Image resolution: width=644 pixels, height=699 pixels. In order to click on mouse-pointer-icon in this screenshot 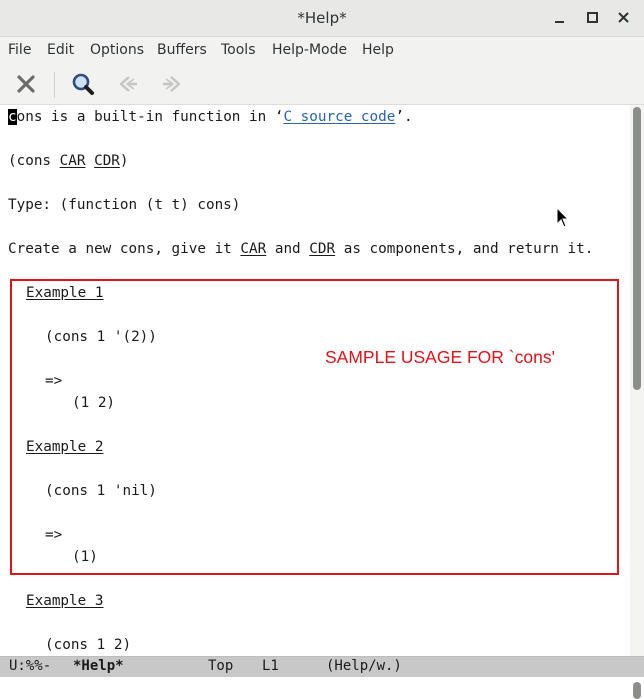, I will do `click(563, 217)`.